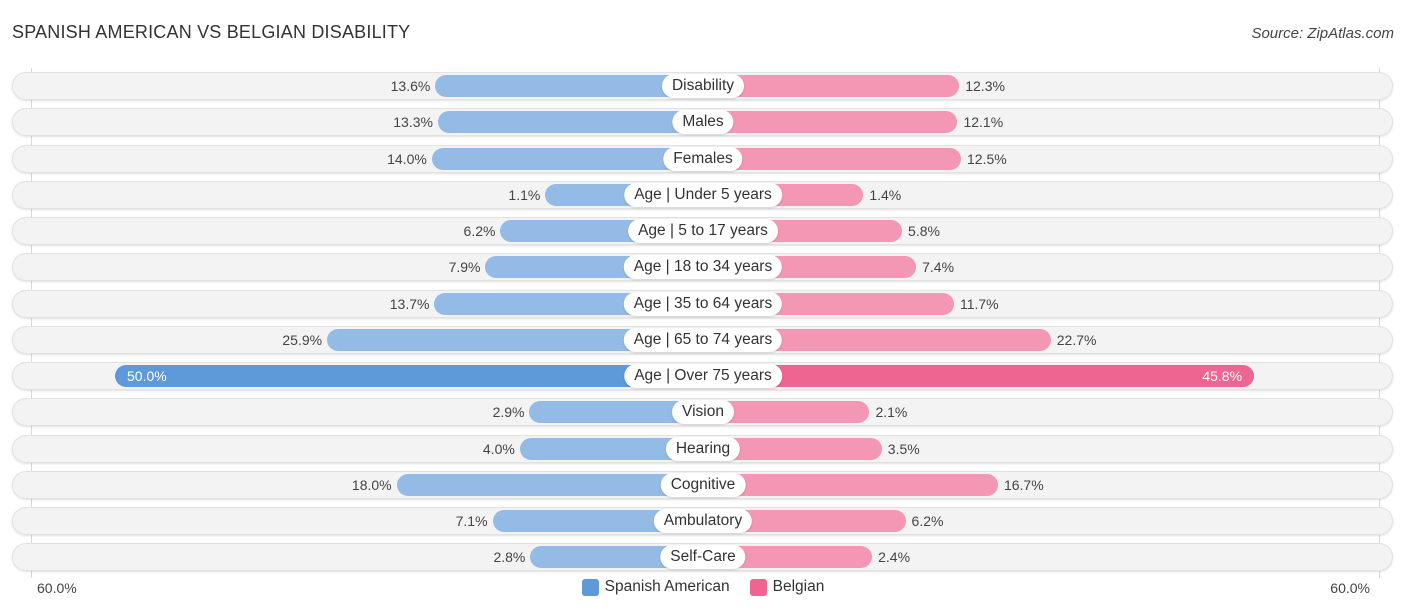  I want to click on value-label-spanish-american-females: 14.0%, so click(407, 158).